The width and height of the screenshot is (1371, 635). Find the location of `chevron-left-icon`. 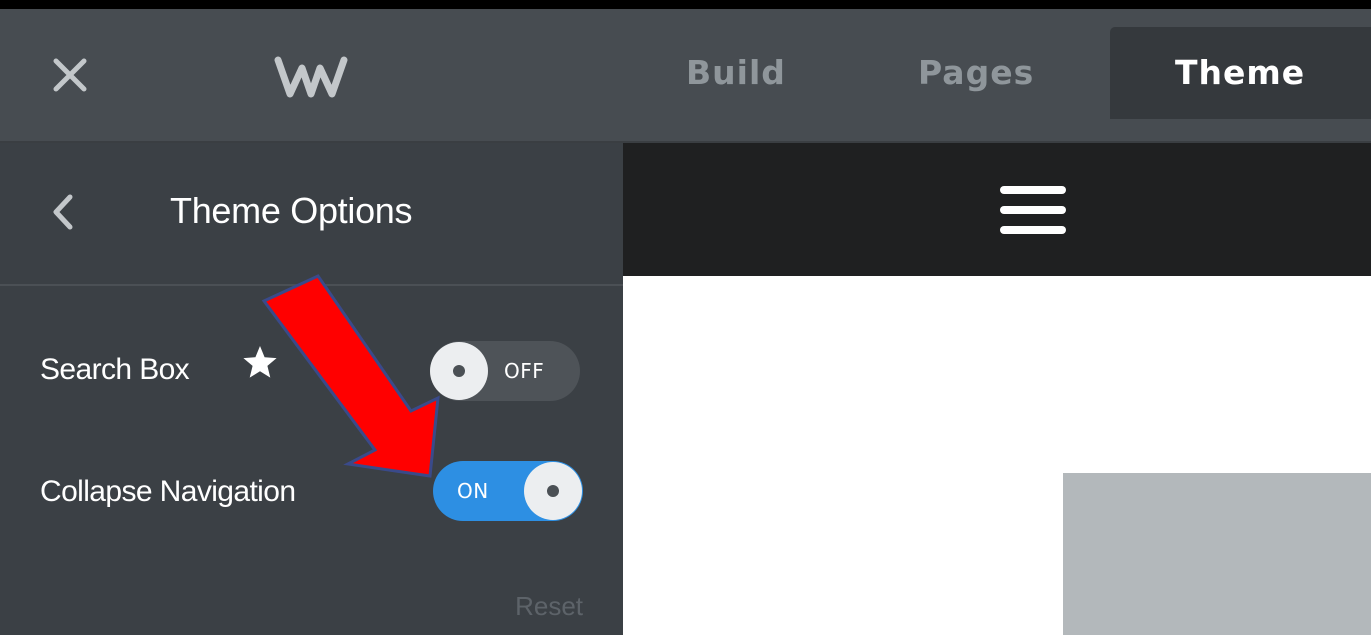

chevron-left-icon is located at coordinates (63, 212).